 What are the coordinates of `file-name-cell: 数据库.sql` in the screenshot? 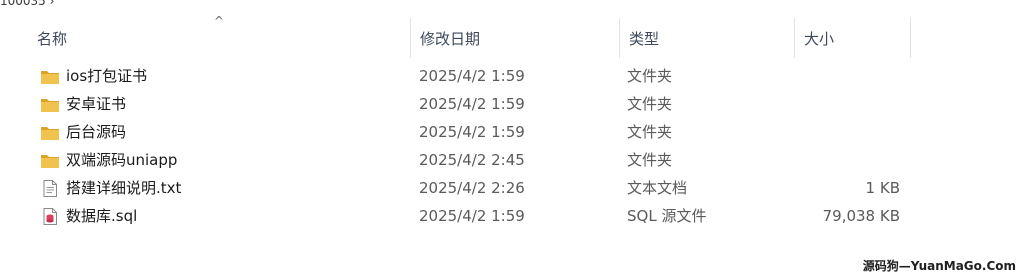 It's located at (220, 216).